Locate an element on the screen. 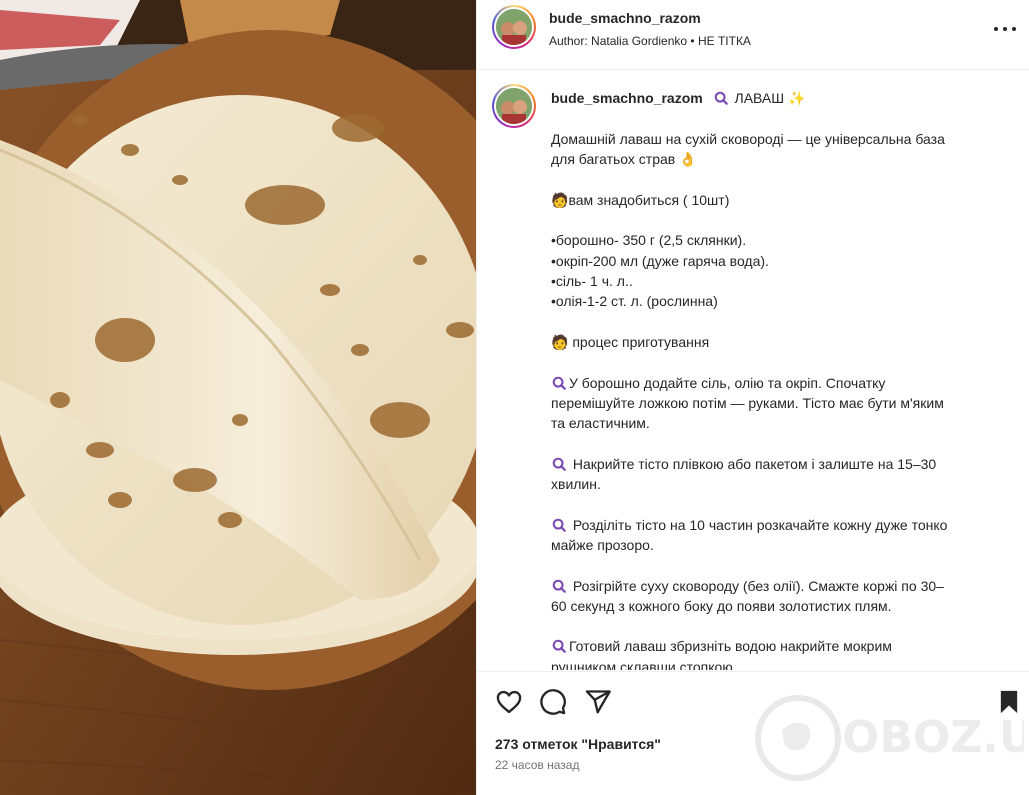 The width and height of the screenshot is (1029, 795). more-options-icon is located at coordinates (1005, 29).